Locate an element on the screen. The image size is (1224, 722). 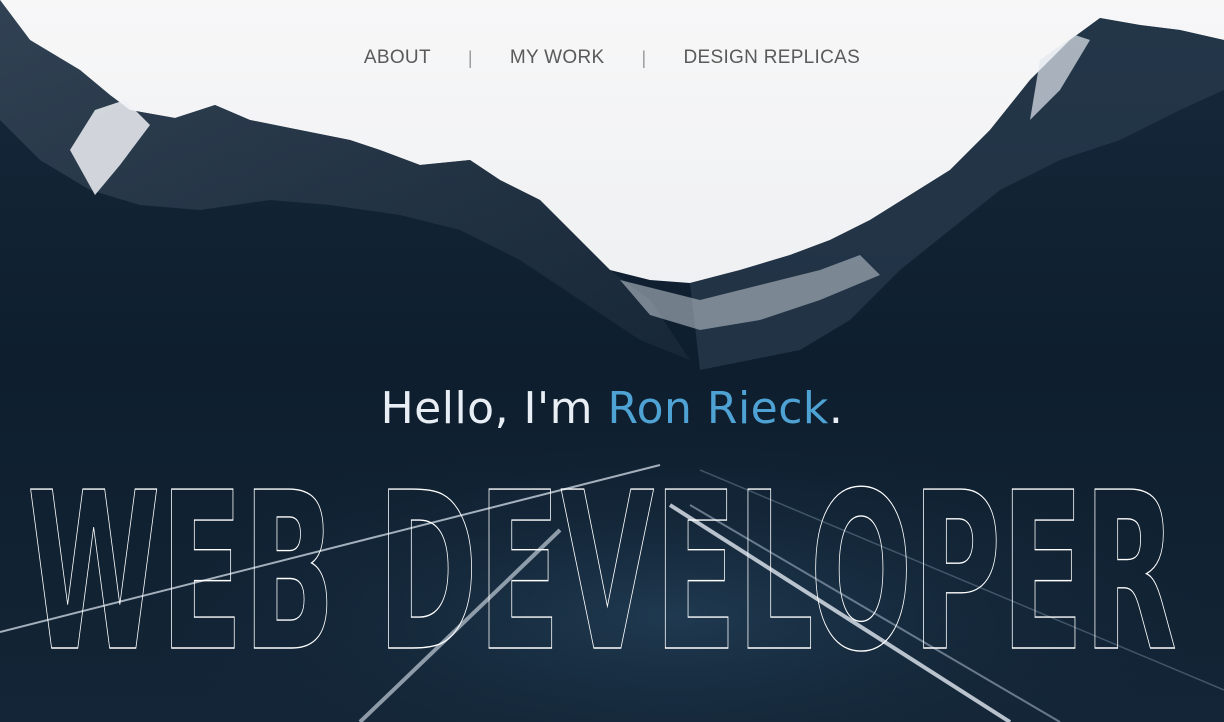
nav-link-design-replicas: DESIGN REPLICAS is located at coordinates (771, 58).